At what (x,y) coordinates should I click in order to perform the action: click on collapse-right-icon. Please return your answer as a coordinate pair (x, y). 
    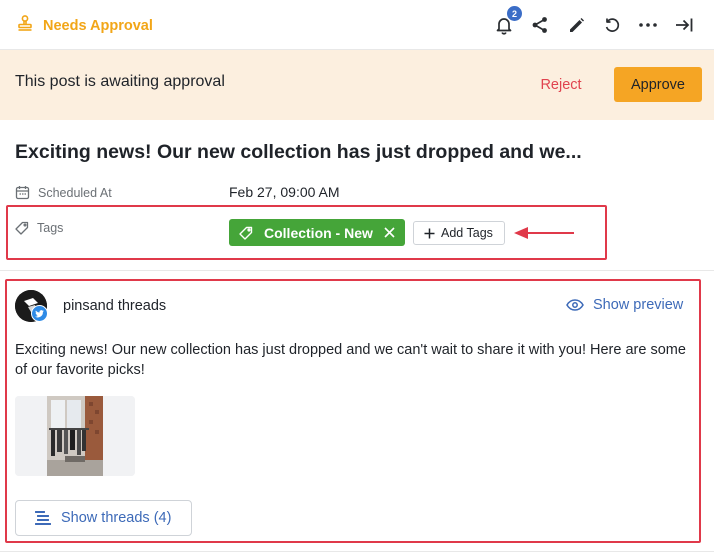
    Looking at the image, I should click on (684, 25).